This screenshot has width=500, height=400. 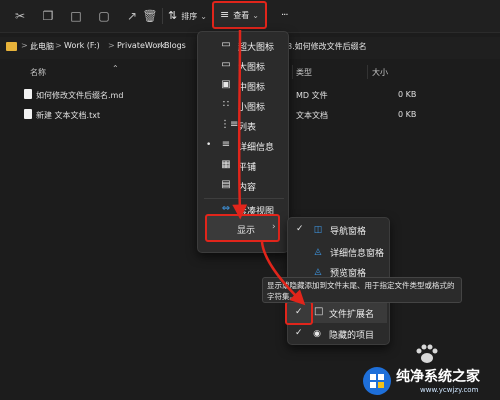 What do you see at coordinates (226, 144) in the screenshot?
I see `details-icon: ≡` at bounding box center [226, 144].